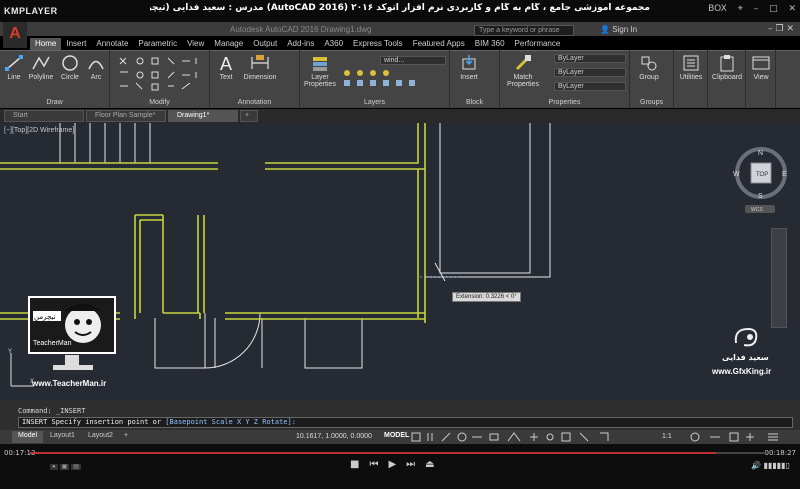  What do you see at coordinates (62, 437) in the screenshot?
I see `layout-tab-layout1: Layout1` at bounding box center [62, 437].